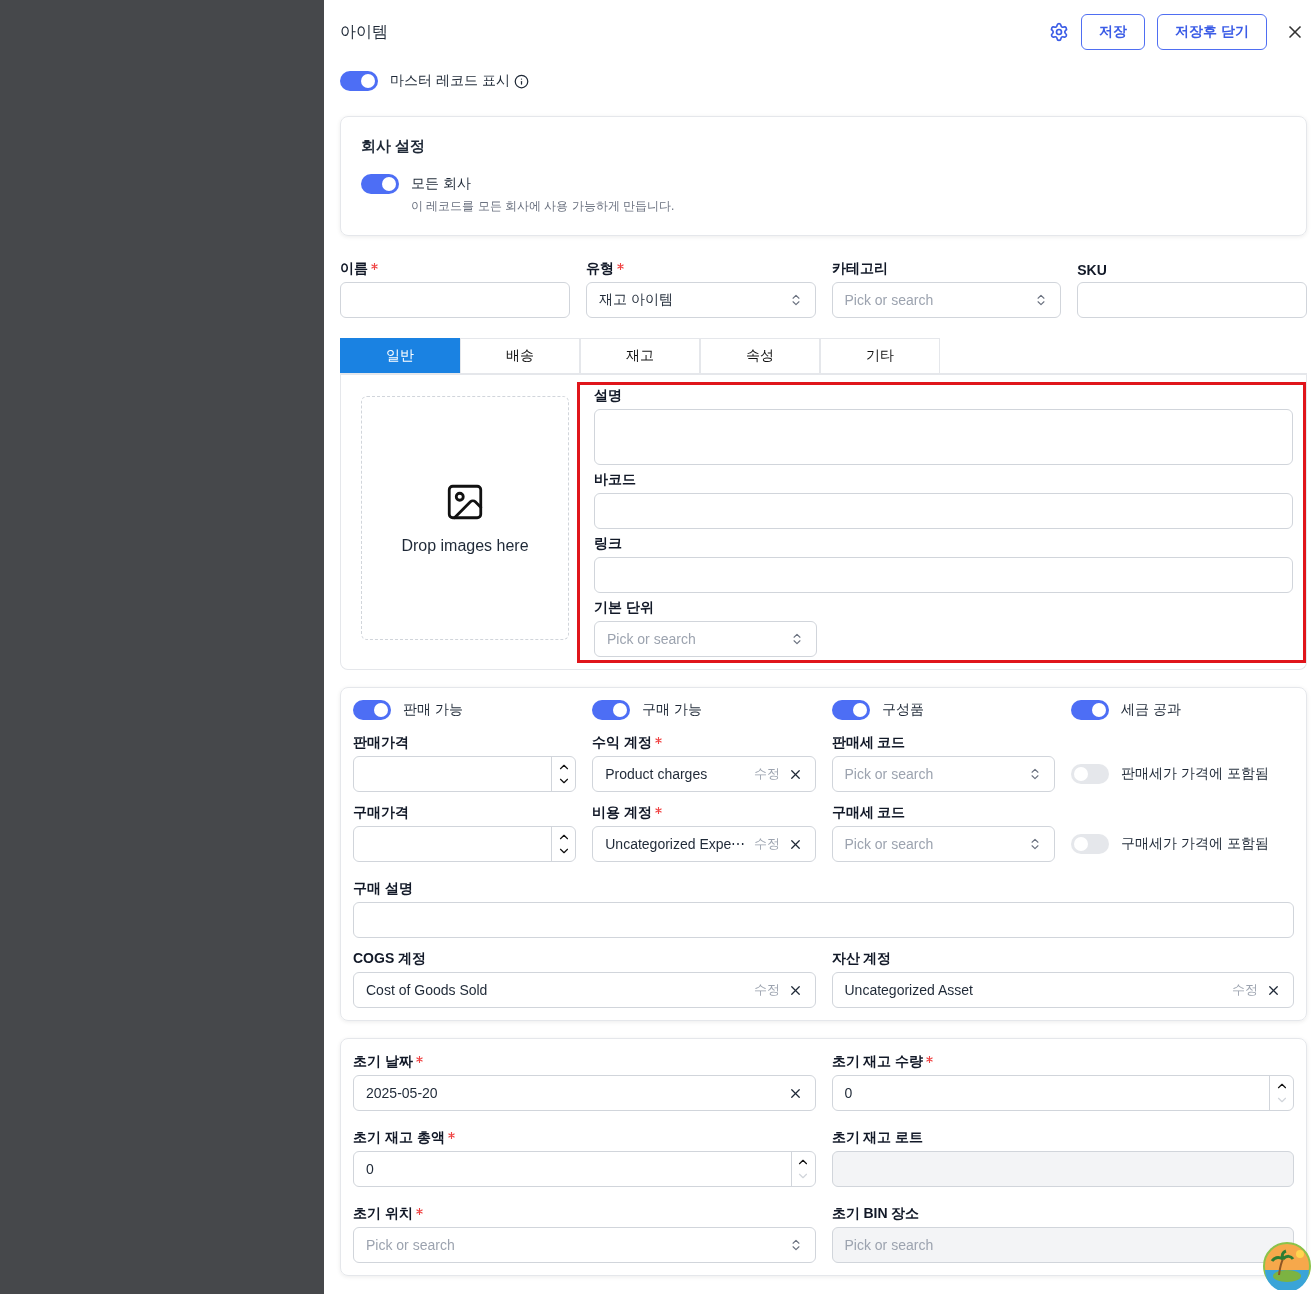 This screenshot has height=1294, width=1313. Describe the element at coordinates (700, 300) in the screenshot. I see `select-field: 재고 아이템` at that location.